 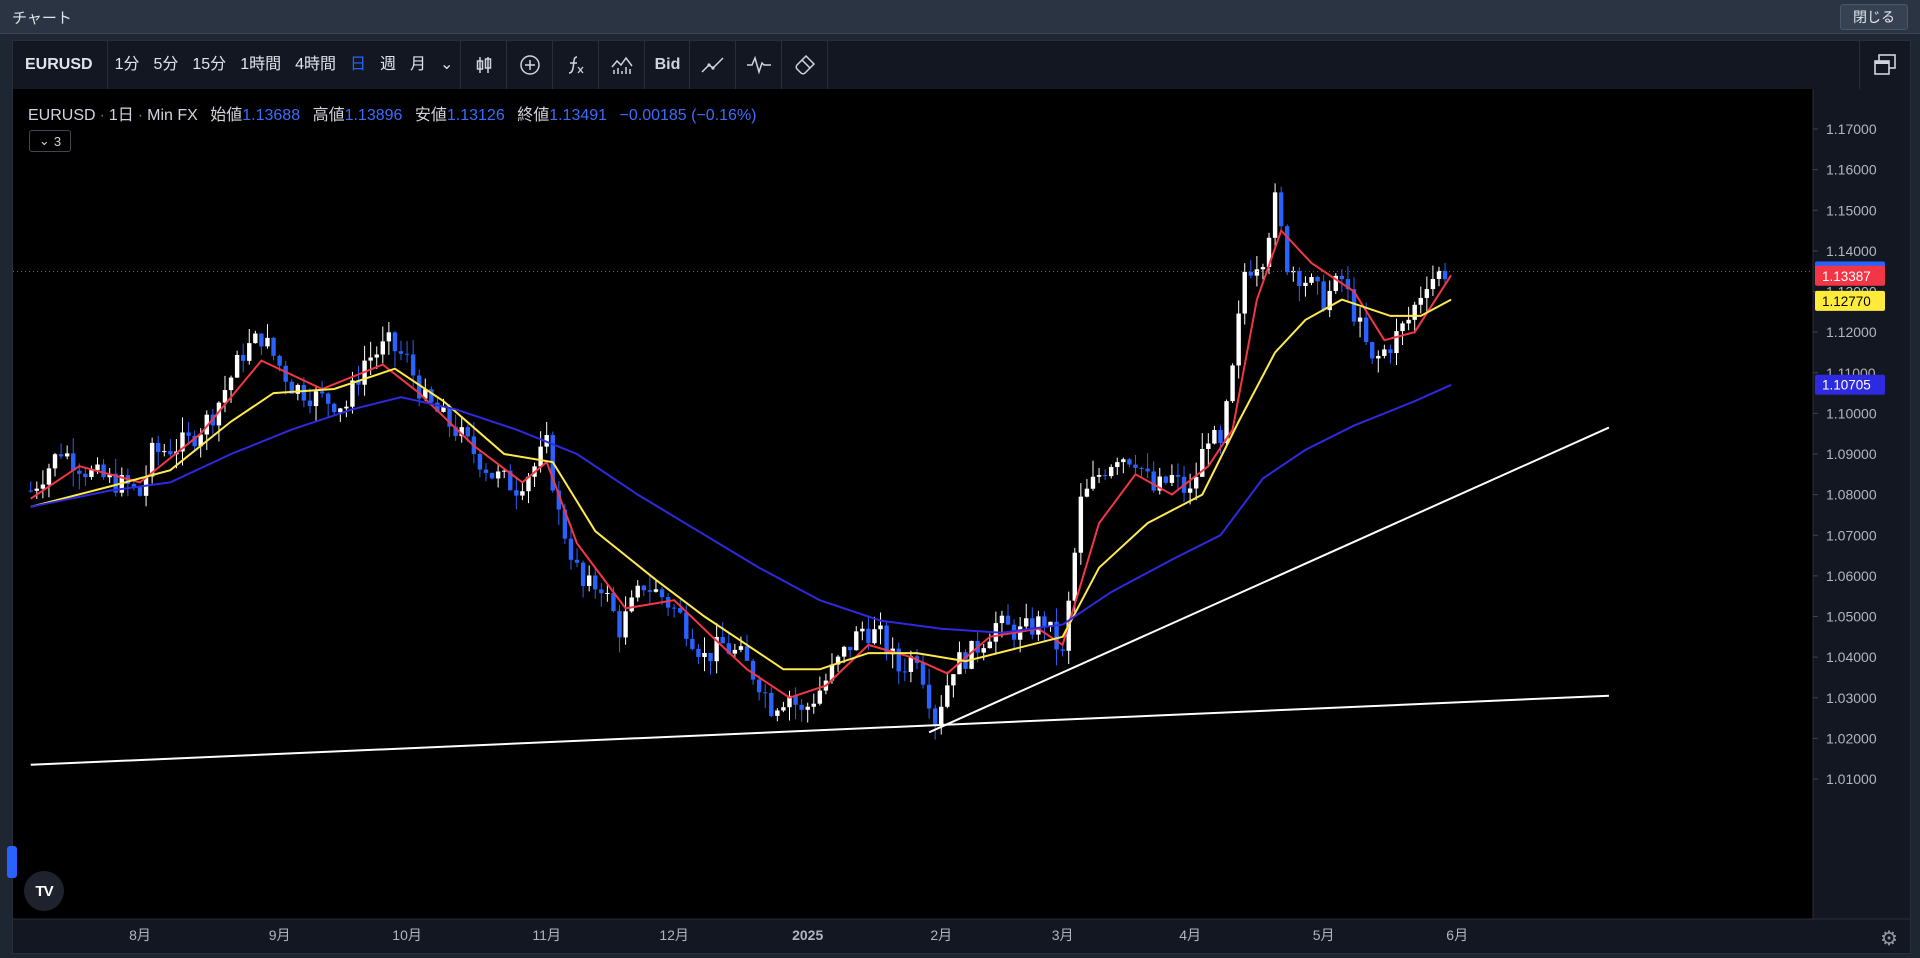 What do you see at coordinates (1851, 495) in the screenshot?
I see `price-tick-label: 1.08000` at bounding box center [1851, 495].